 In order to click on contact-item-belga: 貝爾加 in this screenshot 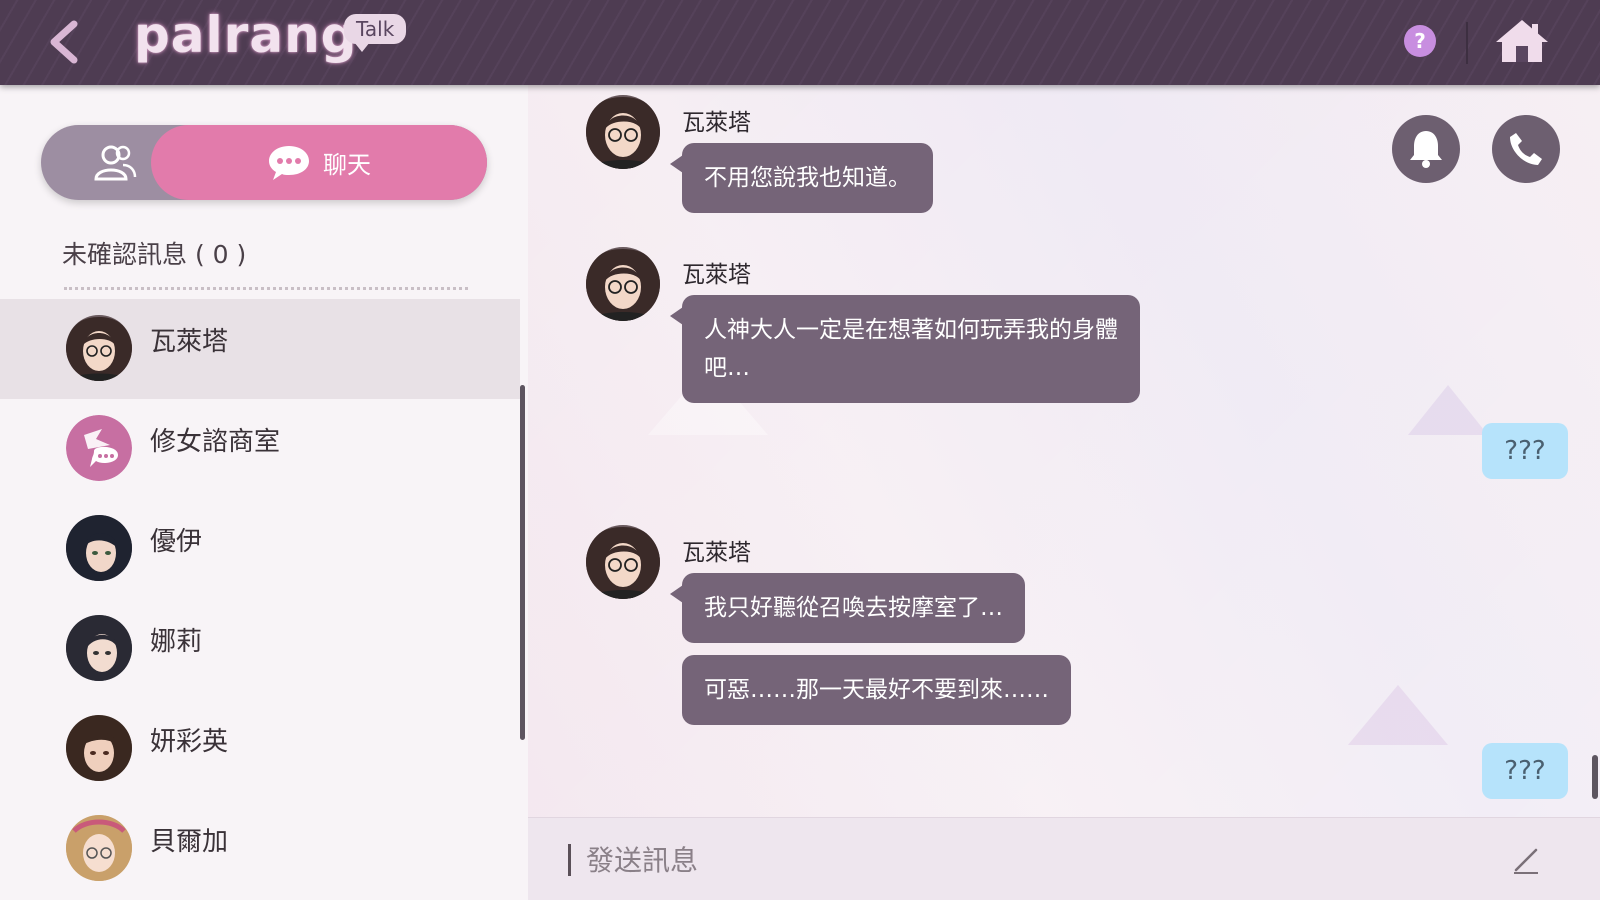, I will do `click(260, 849)`.